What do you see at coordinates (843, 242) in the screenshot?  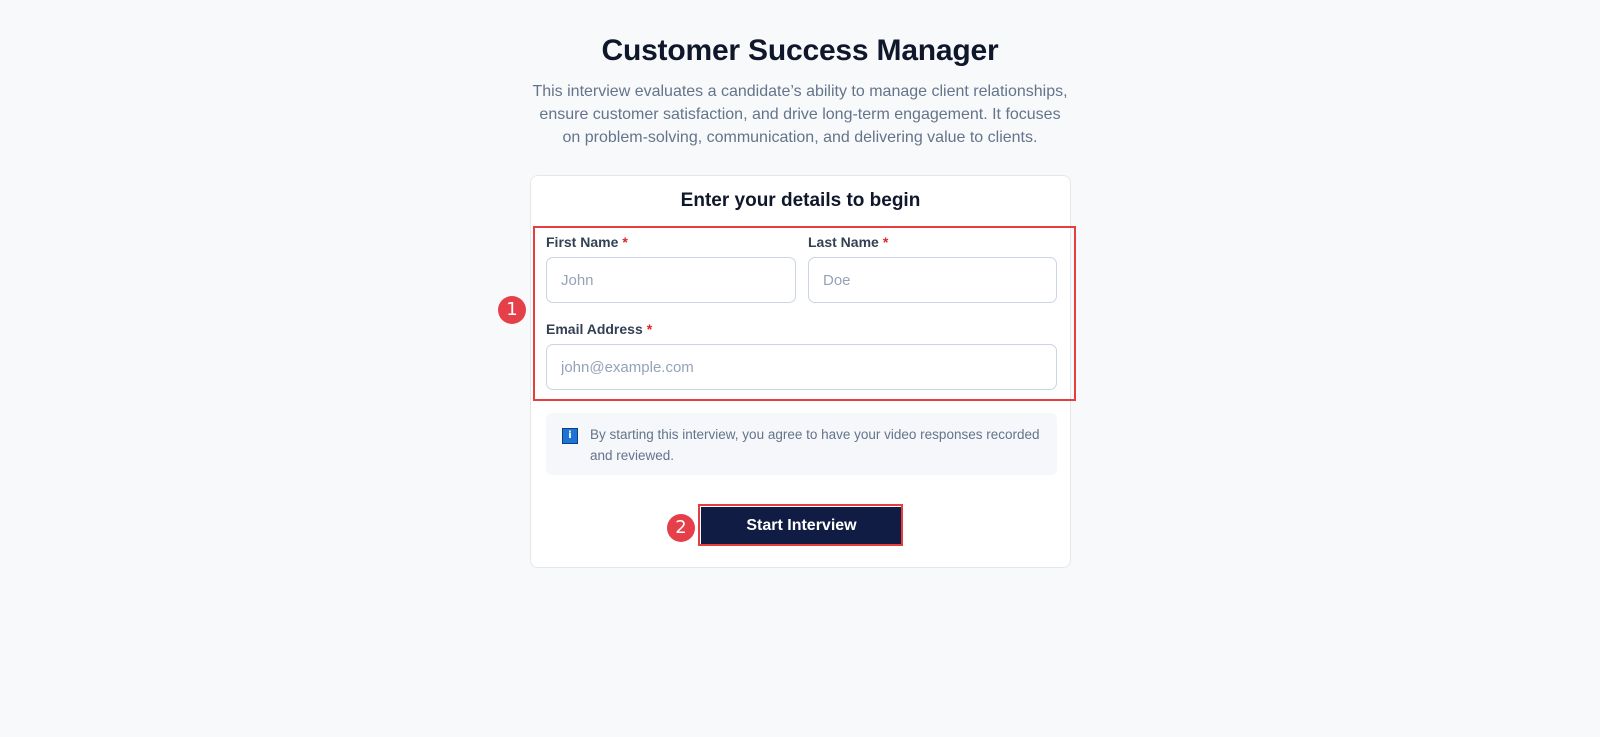 I see `last-name-label-text: Last Name` at bounding box center [843, 242].